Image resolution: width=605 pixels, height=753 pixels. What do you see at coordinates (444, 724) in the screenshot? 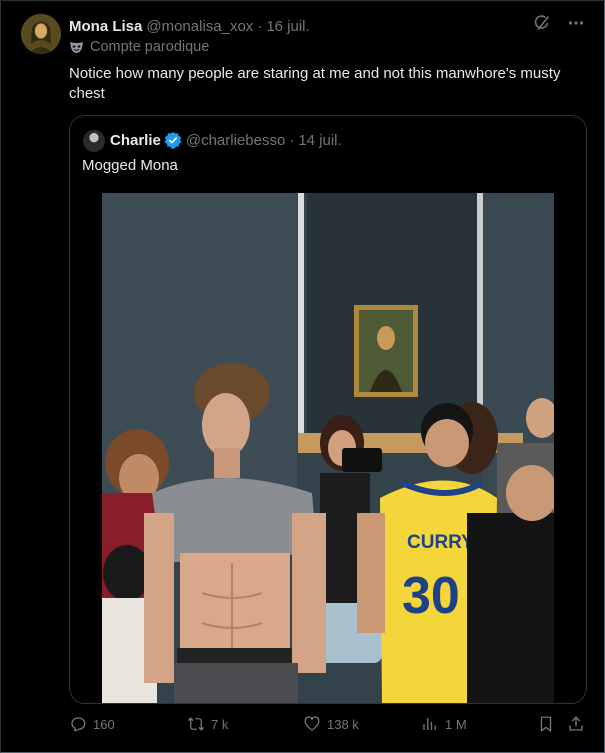
I see `views-button: 1 M` at bounding box center [444, 724].